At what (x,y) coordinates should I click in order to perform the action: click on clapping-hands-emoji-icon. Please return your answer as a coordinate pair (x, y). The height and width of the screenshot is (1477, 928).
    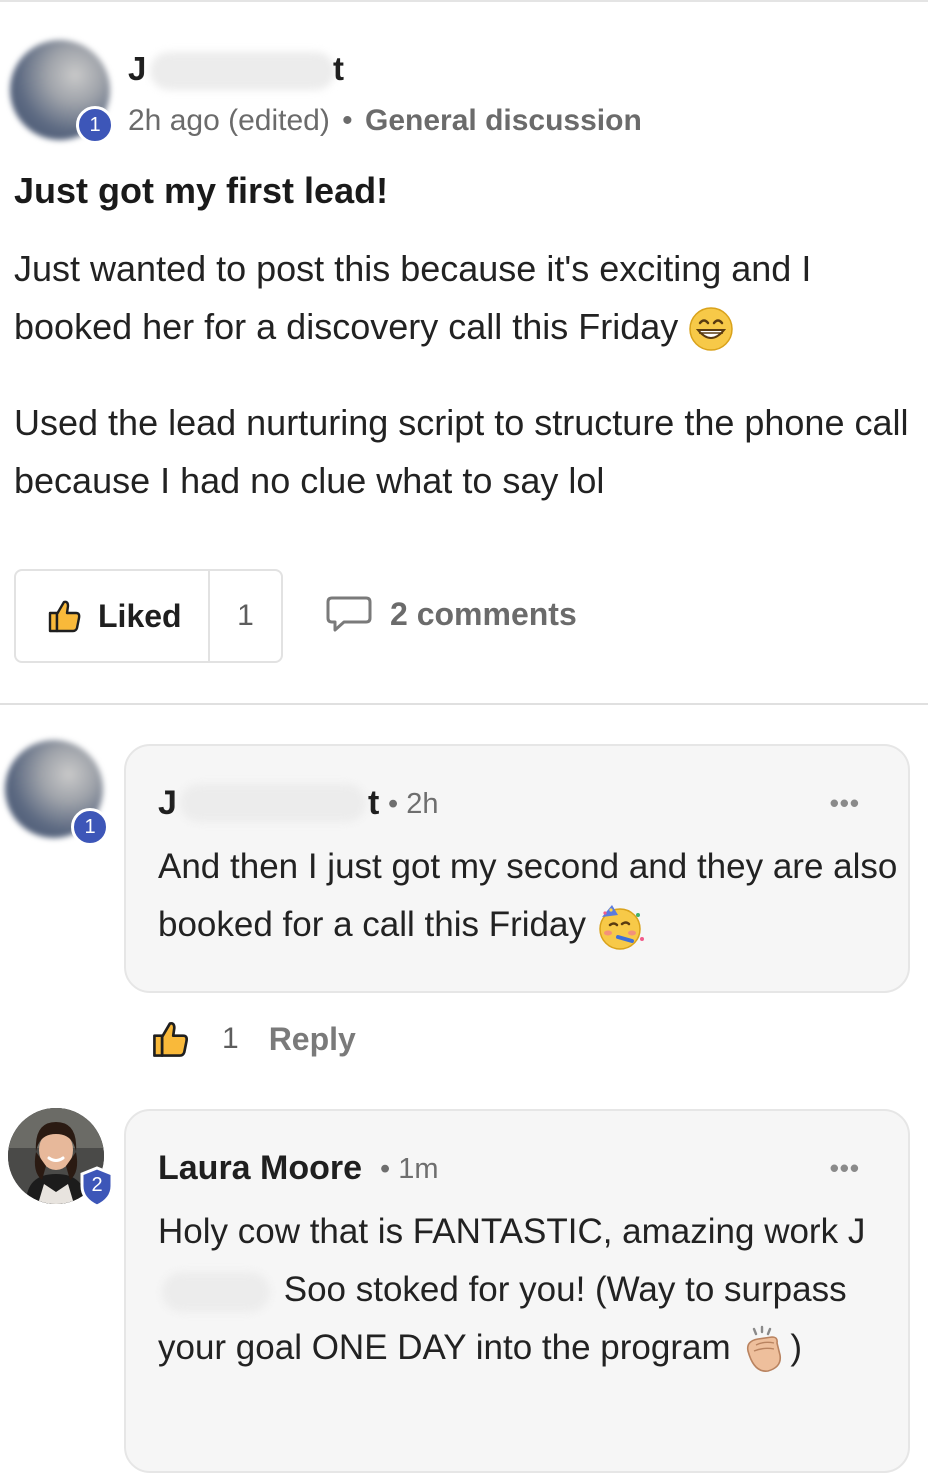
    Looking at the image, I should click on (764, 1348).